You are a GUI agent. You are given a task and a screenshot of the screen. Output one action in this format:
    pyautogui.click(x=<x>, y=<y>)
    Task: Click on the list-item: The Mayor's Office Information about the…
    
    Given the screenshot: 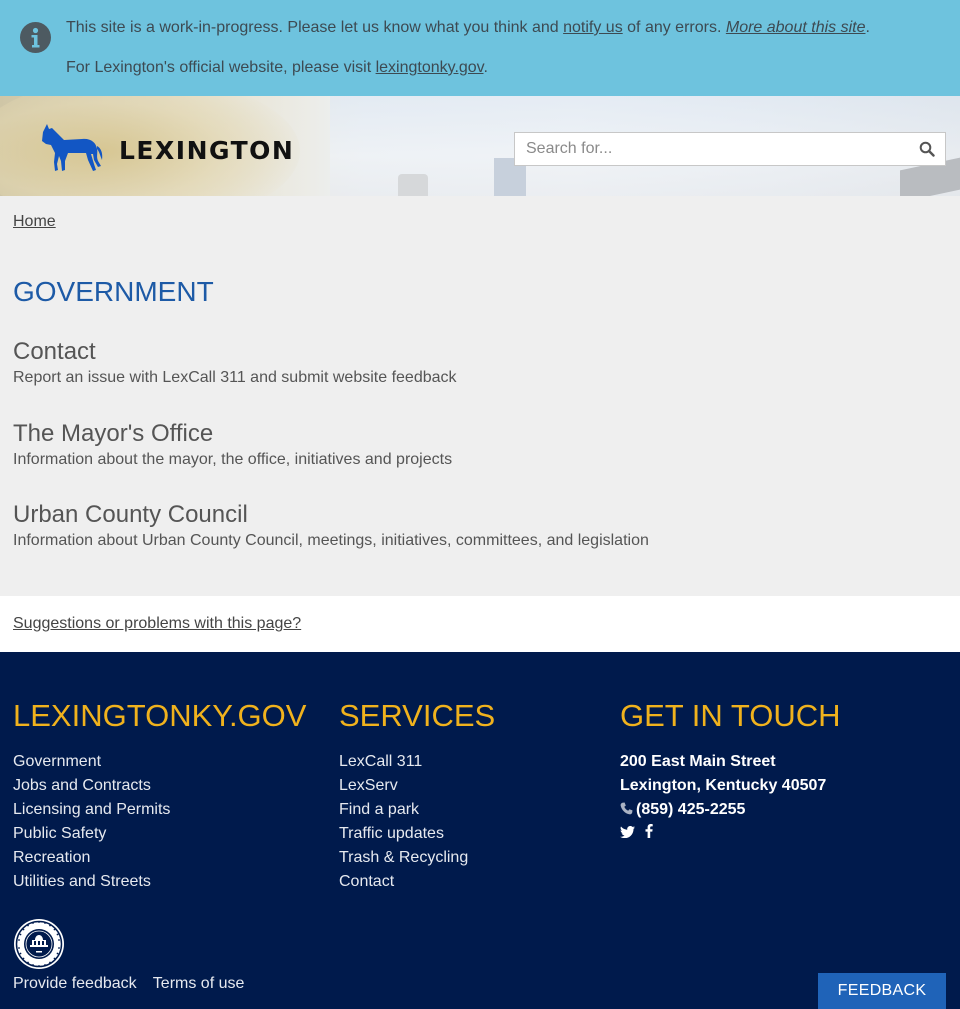 What is the action you would take?
    pyautogui.click(x=232, y=445)
    